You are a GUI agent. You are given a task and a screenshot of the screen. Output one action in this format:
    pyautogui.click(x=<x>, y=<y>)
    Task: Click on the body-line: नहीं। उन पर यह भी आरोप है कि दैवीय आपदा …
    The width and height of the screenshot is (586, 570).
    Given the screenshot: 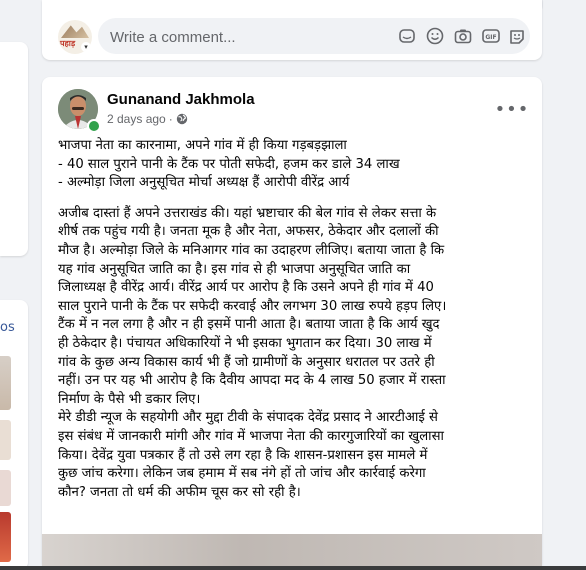 What is the action you would take?
    pyautogui.click(x=252, y=381)
    